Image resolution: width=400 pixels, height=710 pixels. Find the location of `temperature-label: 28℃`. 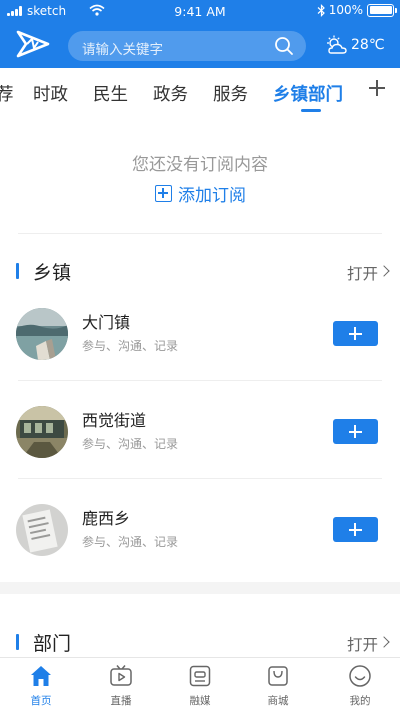

temperature-label: 28℃ is located at coordinates (368, 45).